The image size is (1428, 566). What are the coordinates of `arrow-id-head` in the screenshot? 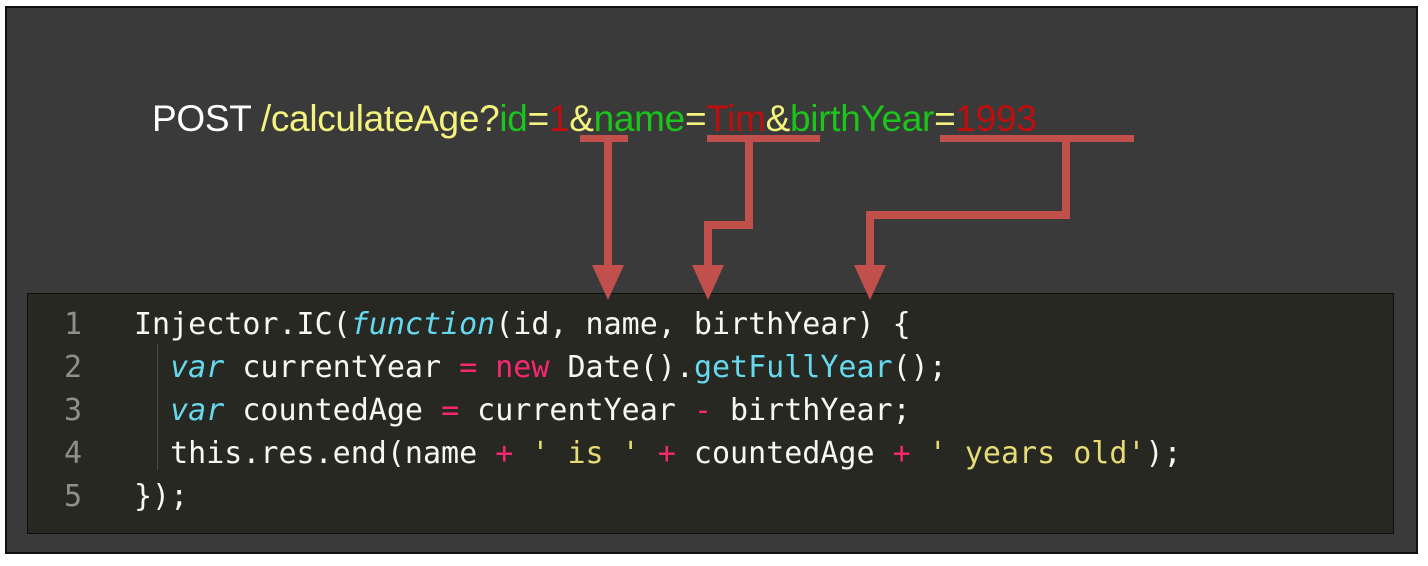 It's located at (608, 282).